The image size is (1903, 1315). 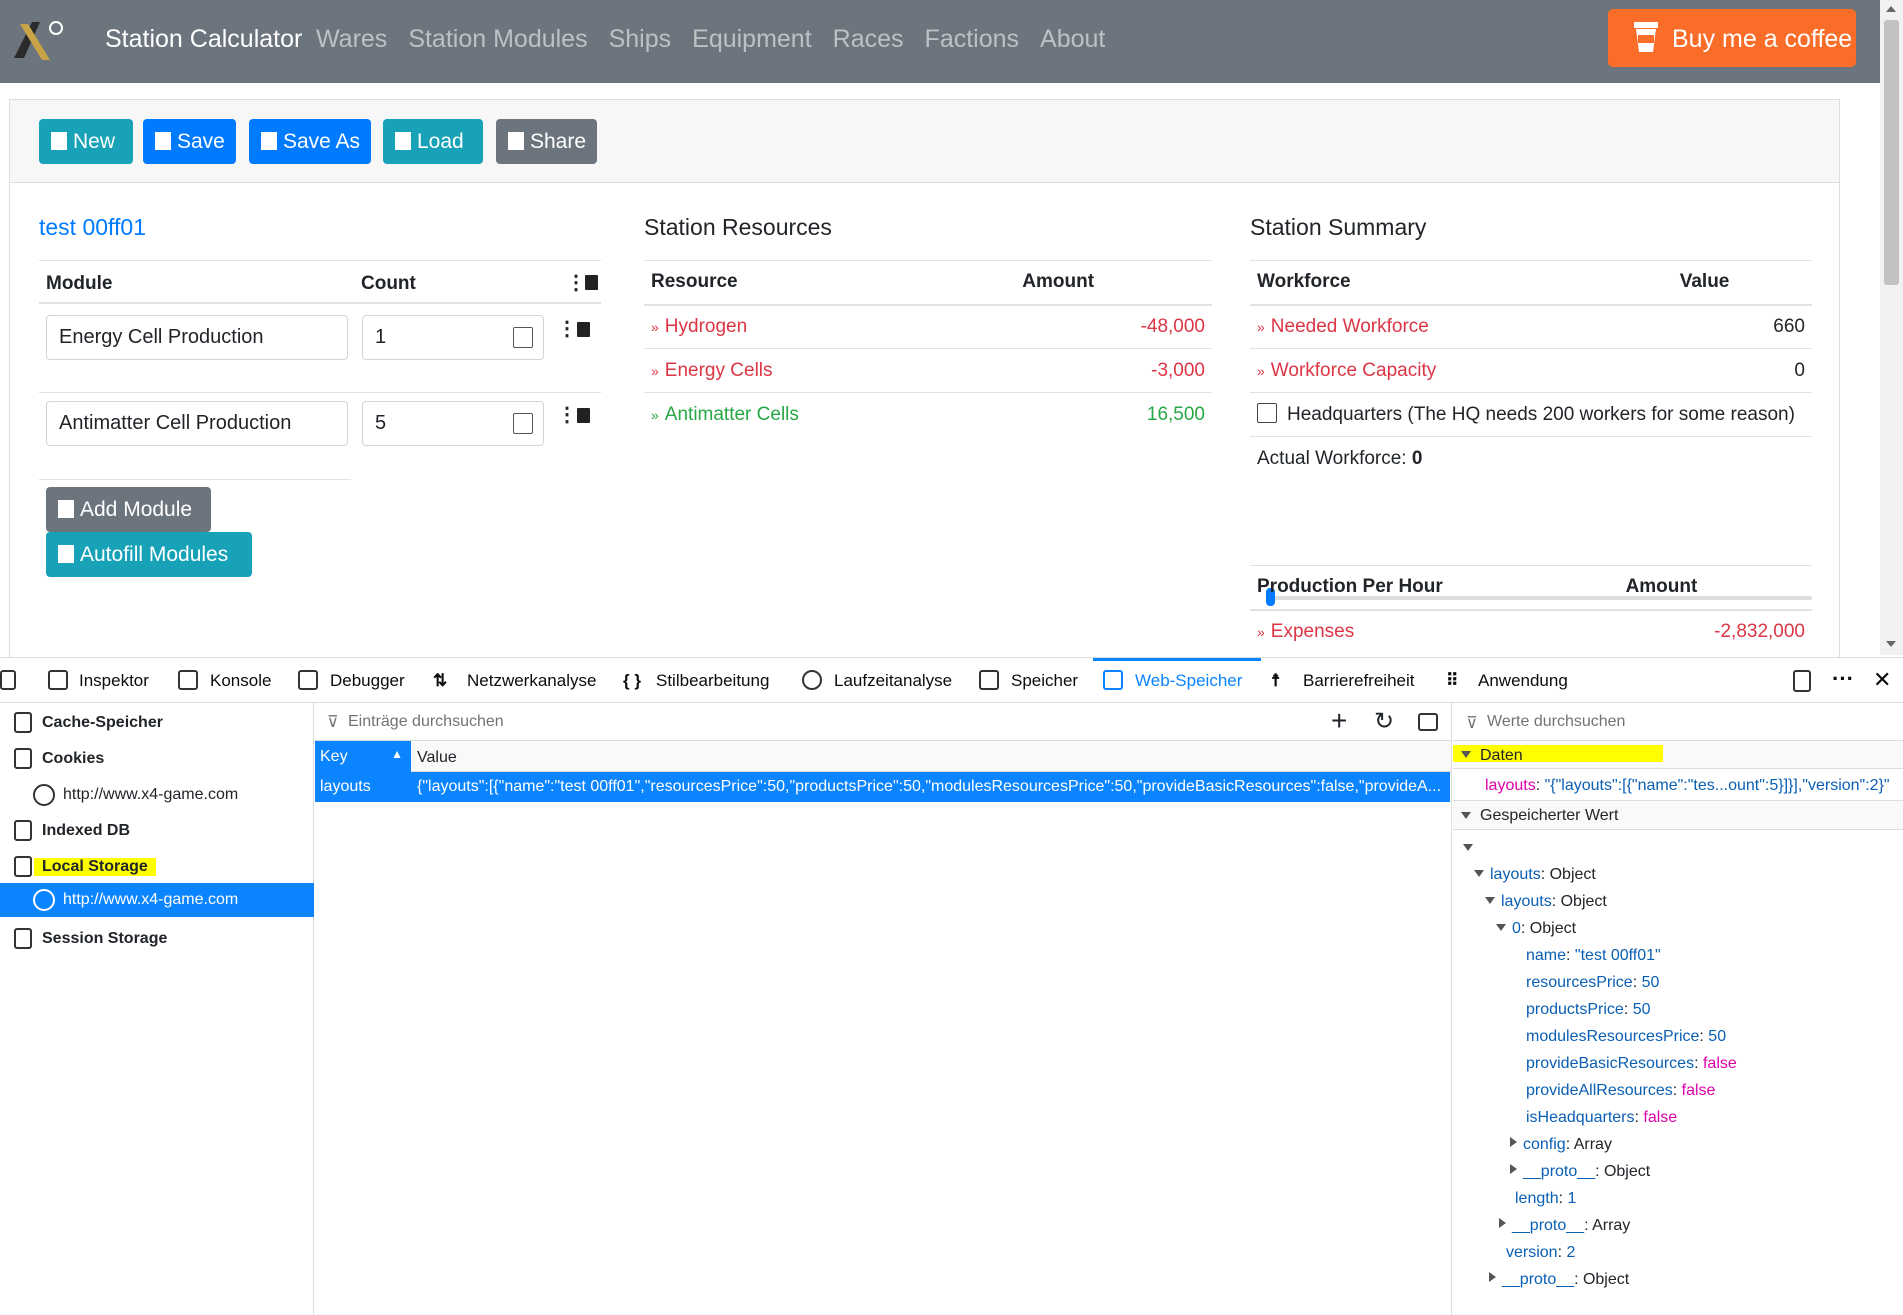 What do you see at coordinates (1802, 681) in the screenshot?
I see `dock-icon` at bounding box center [1802, 681].